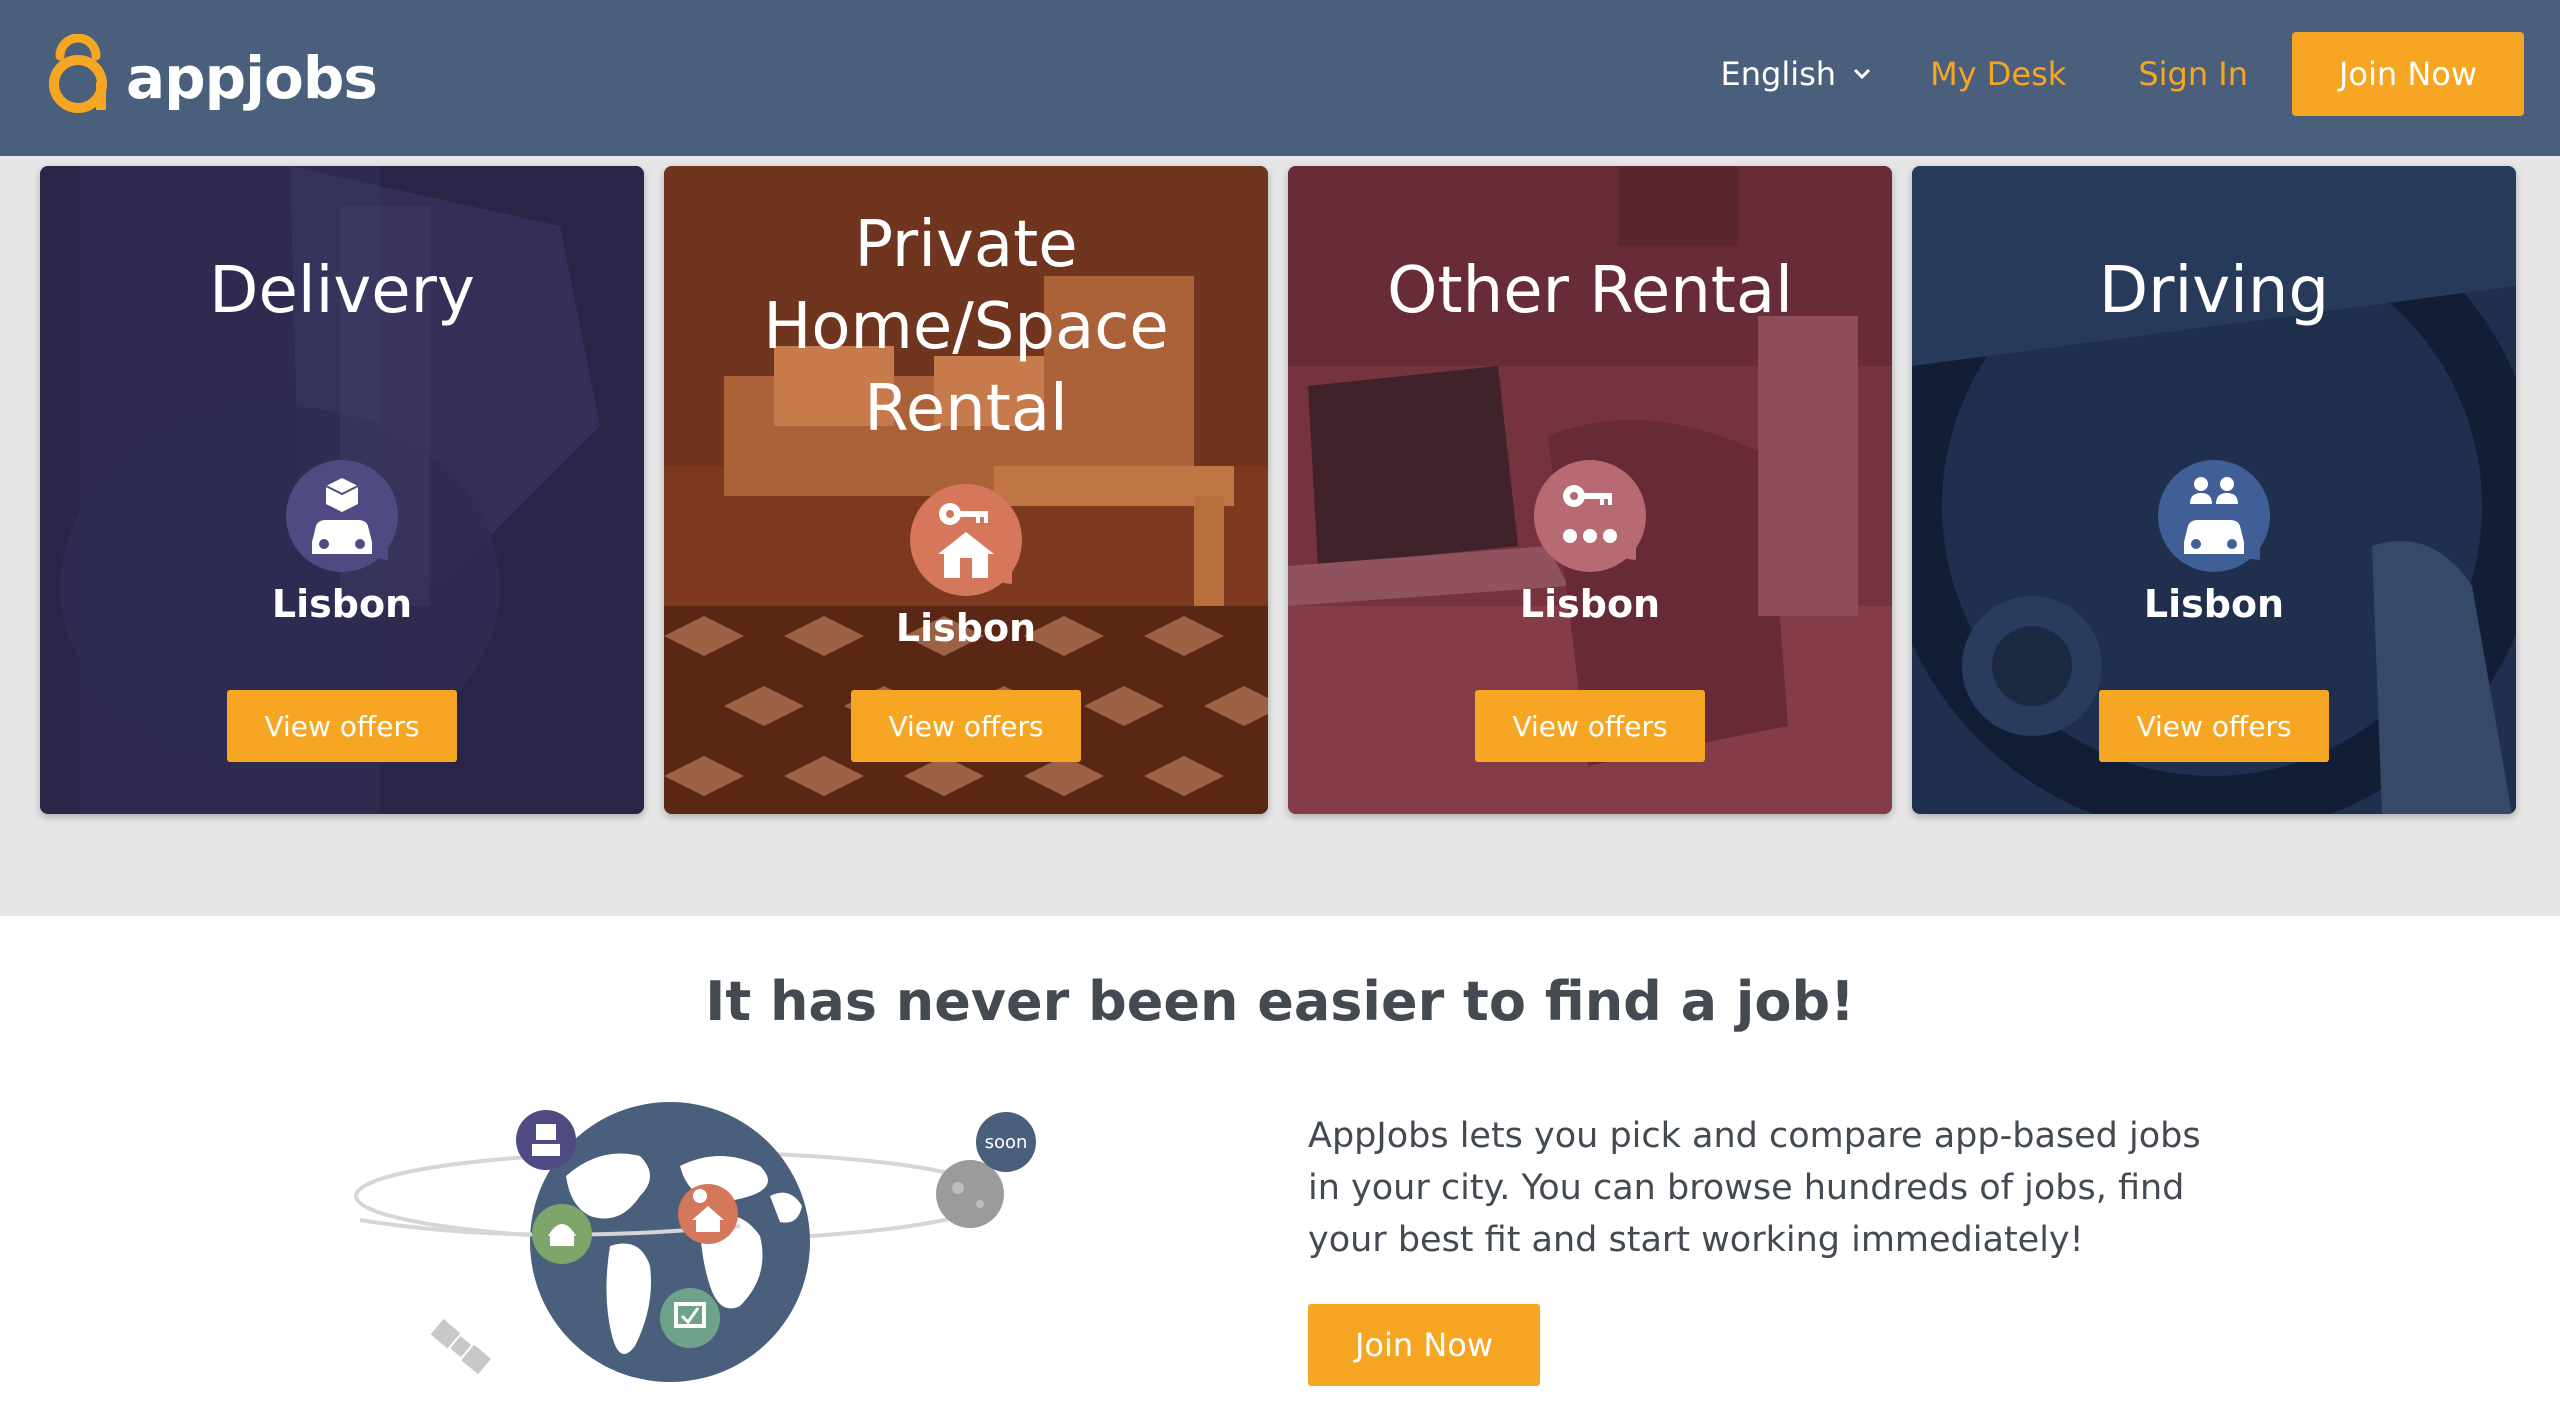 The image size is (2560, 1402). Describe the element at coordinates (342, 516) in the screenshot. I see `delivery-icon` at that location.